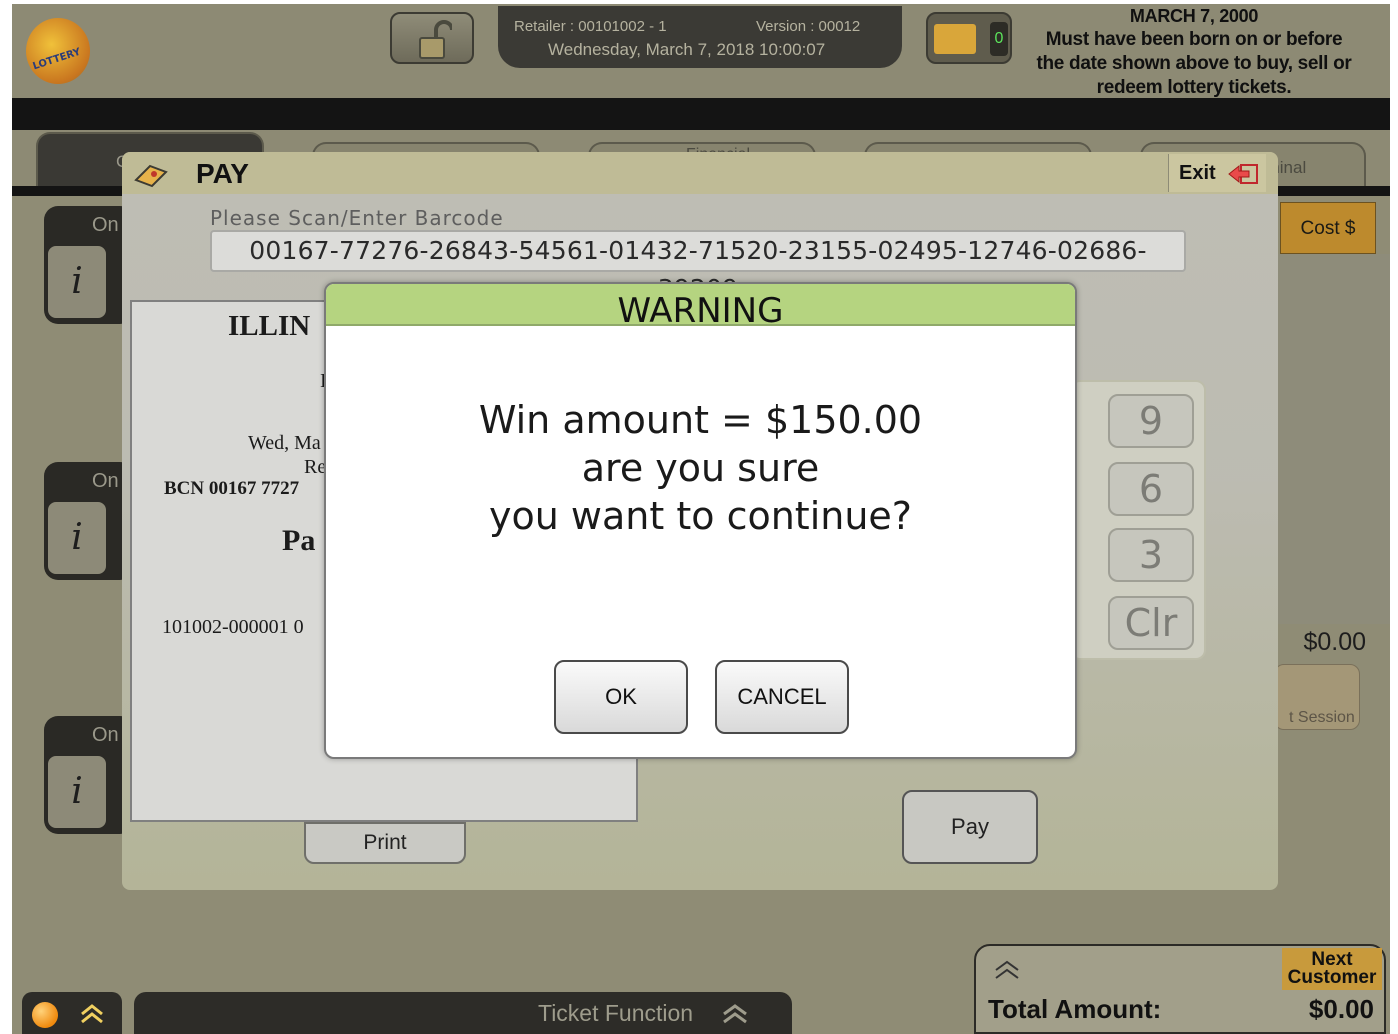 The height and width of the screenshot is (1034, 1398). What do you see at coordinates (700, 516) in the screenshot?
I see `warning-line: you want to continue?` at bounding box center [700, 516].